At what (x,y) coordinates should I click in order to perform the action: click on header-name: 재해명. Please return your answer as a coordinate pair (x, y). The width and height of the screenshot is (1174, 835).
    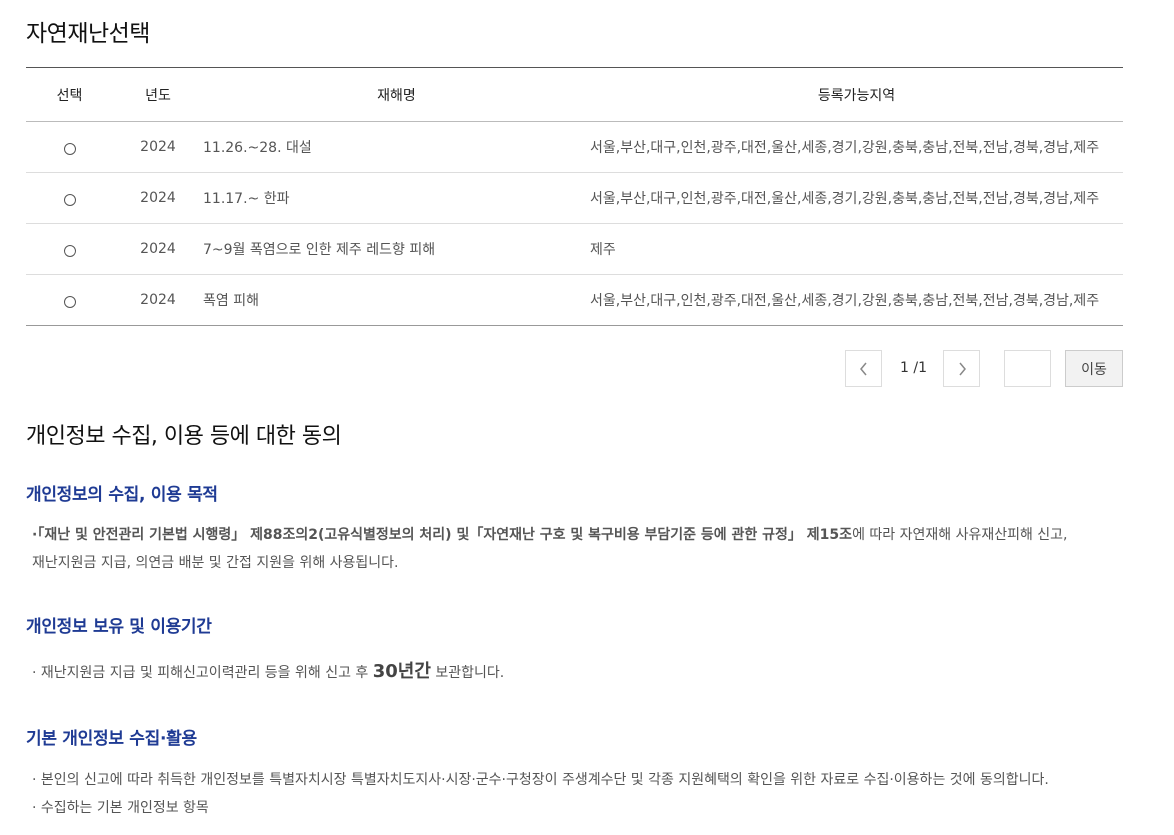
    Looking at the image, I should click on (396, 95).